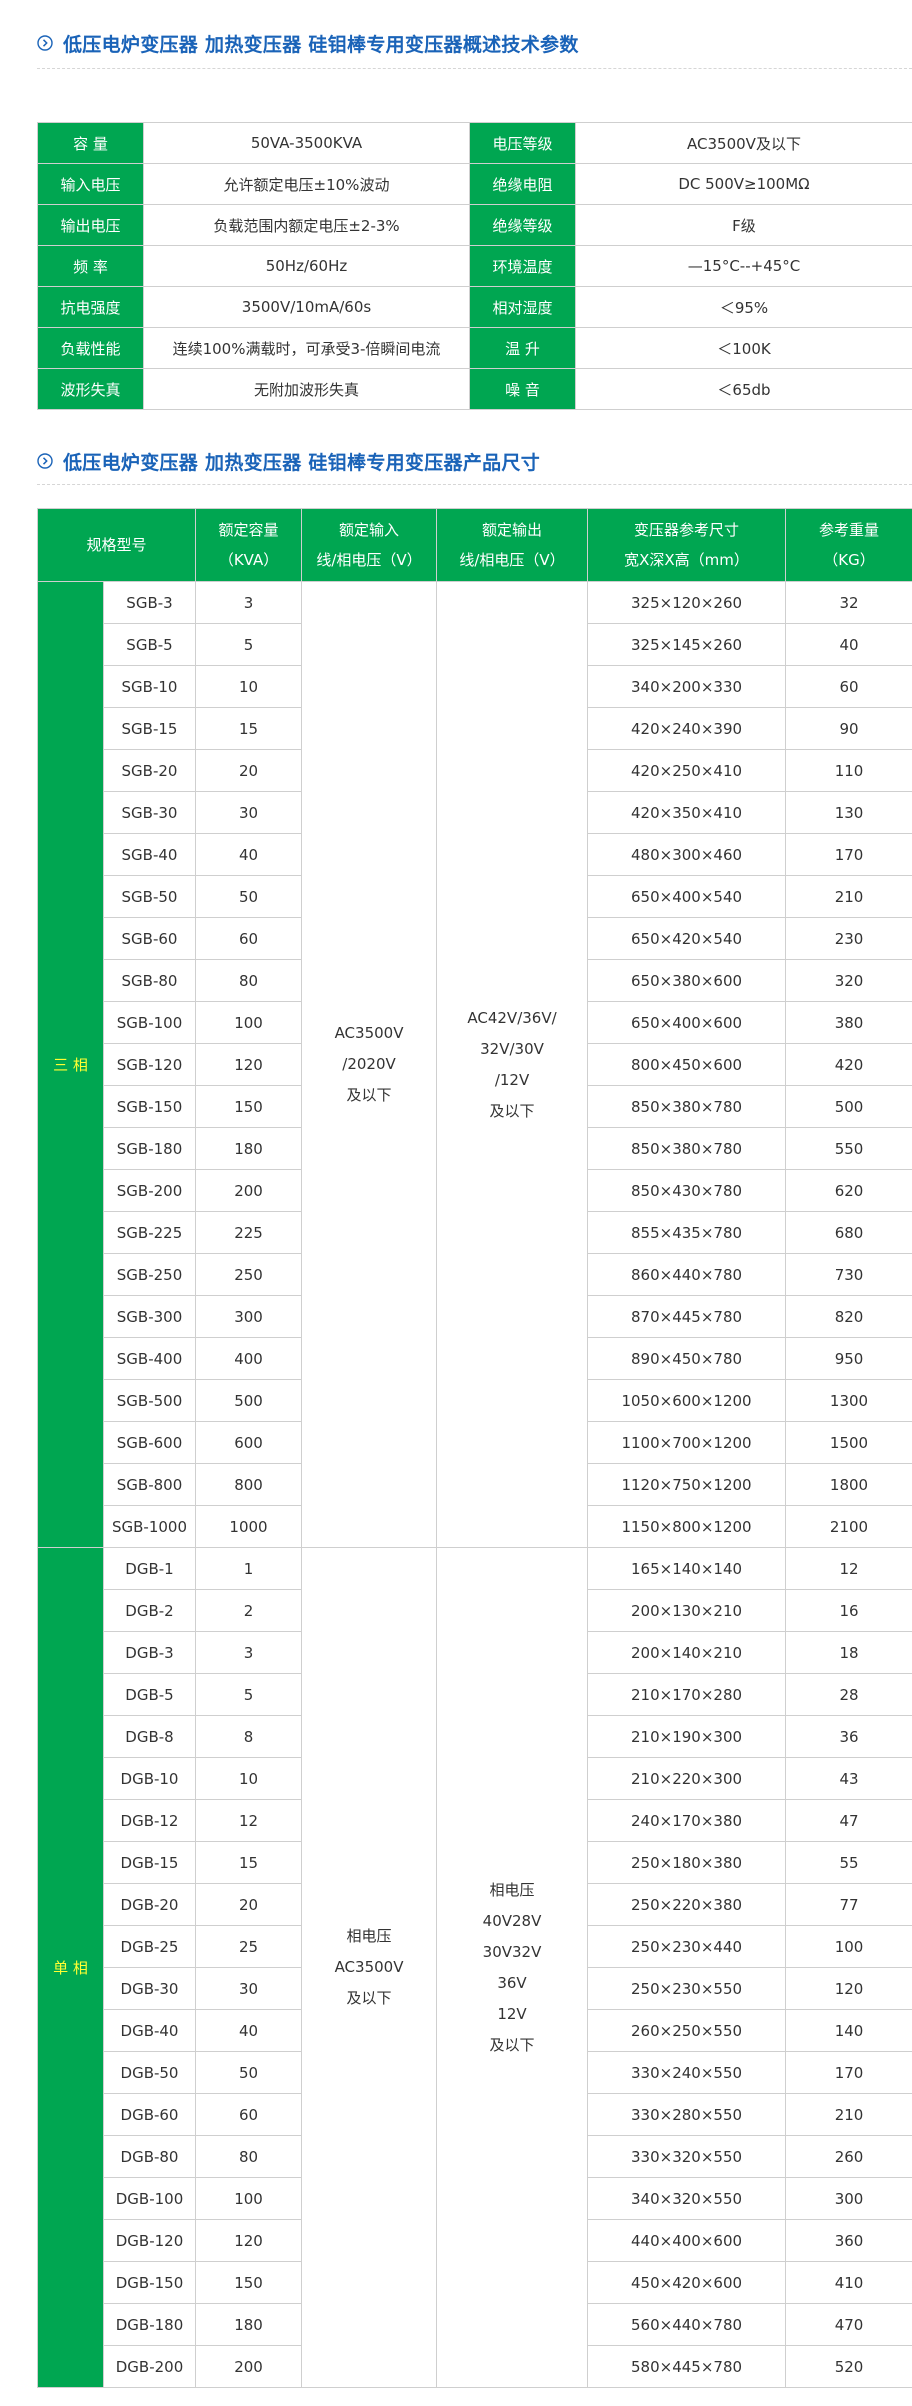 Image resolution: width=912 pixels, height=2406 pixels. I want to click on column-header: 额定容量 （KVA）, so click(249, 545).